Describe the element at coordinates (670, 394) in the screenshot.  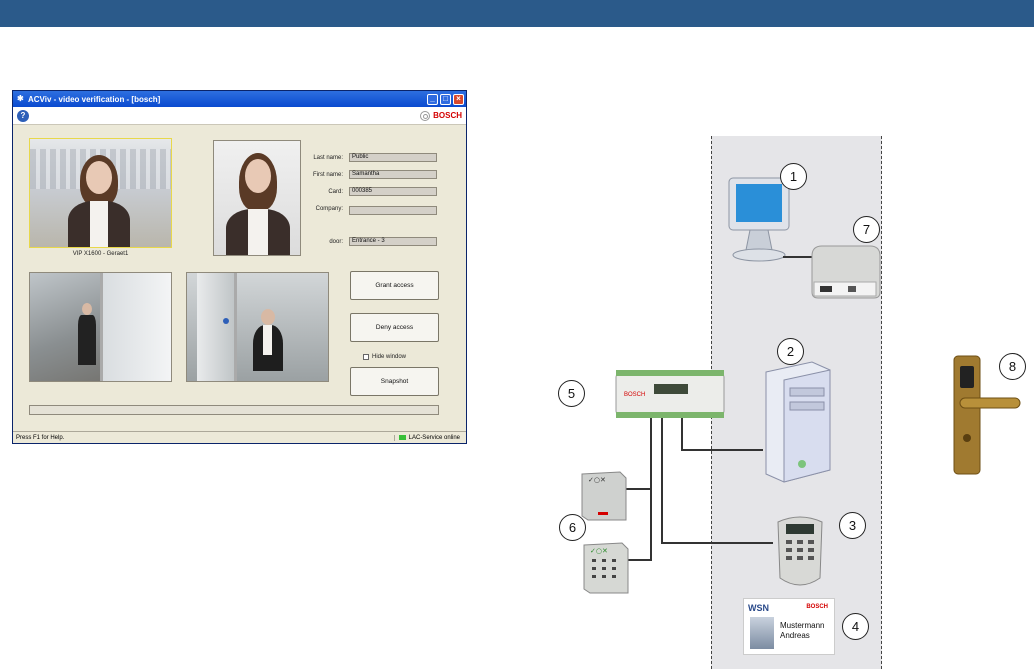
I see `access-controller-icon: BOSCH` at that location.